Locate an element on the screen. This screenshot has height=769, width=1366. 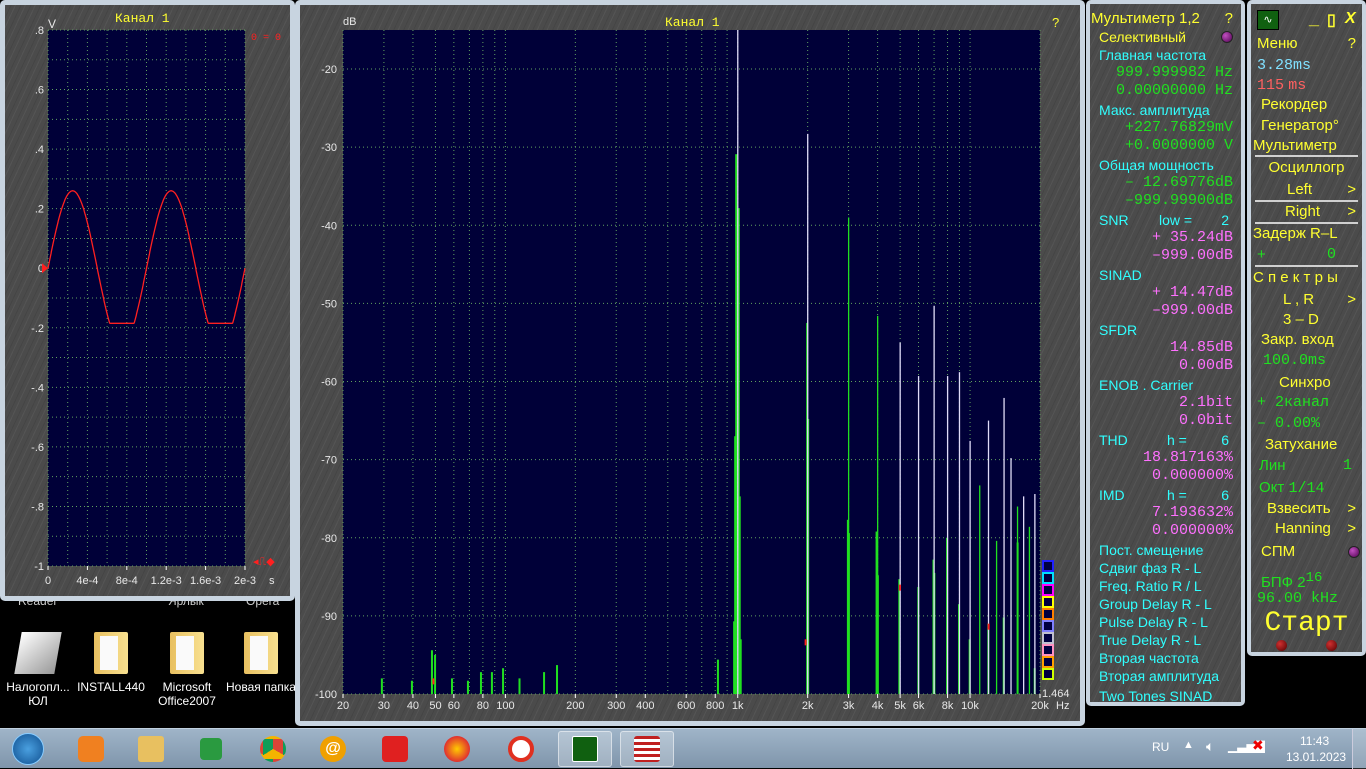
clock-date: 13.01.2023 is located at coordinates (1316, 757).